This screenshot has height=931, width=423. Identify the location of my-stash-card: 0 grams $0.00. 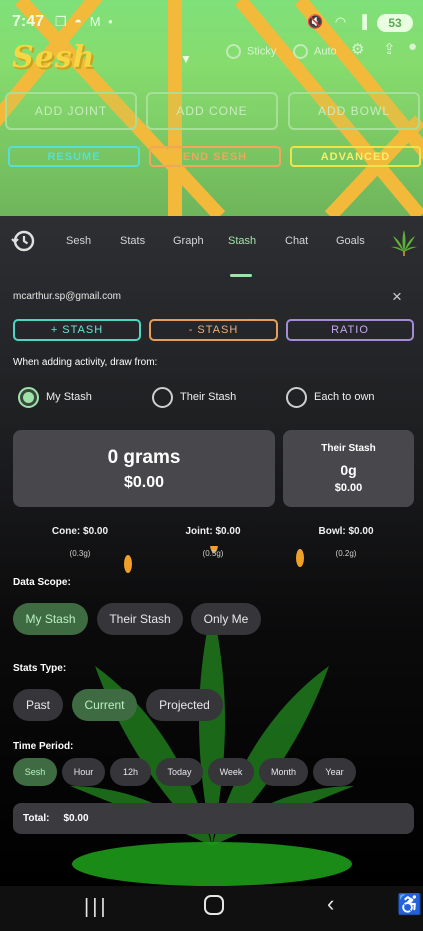
(144, 468).